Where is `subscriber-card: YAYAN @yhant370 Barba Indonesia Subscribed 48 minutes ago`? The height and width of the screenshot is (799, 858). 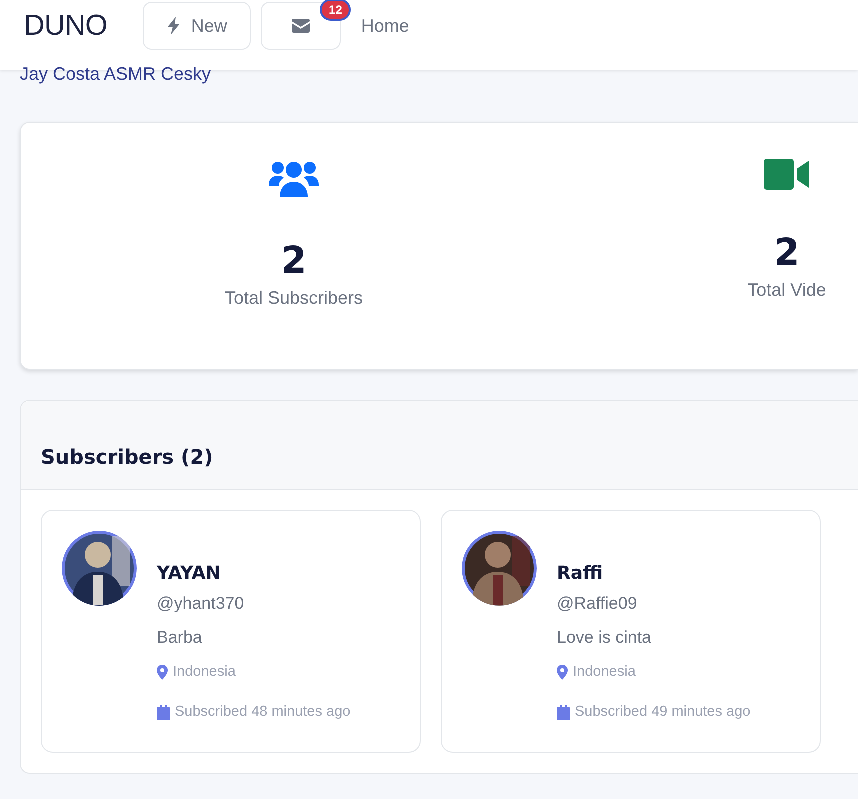
subscriber-card: YAYAN @yhant370 Barba Indonesia Subscribed 48 minutes ago is located at coordinates (231, 631).